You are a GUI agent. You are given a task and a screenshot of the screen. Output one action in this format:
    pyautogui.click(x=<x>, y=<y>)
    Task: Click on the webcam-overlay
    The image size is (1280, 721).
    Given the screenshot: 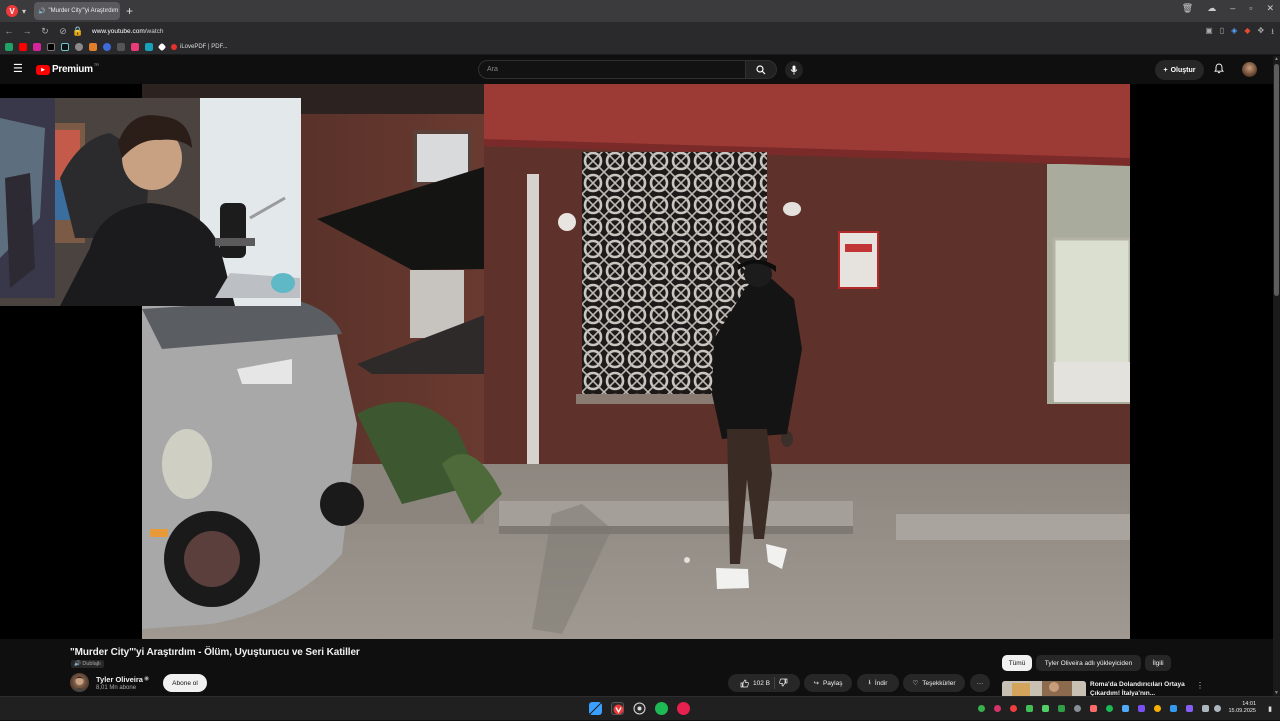 What is the action you would take?
    pyautogui.click(x=150, y=202)
    